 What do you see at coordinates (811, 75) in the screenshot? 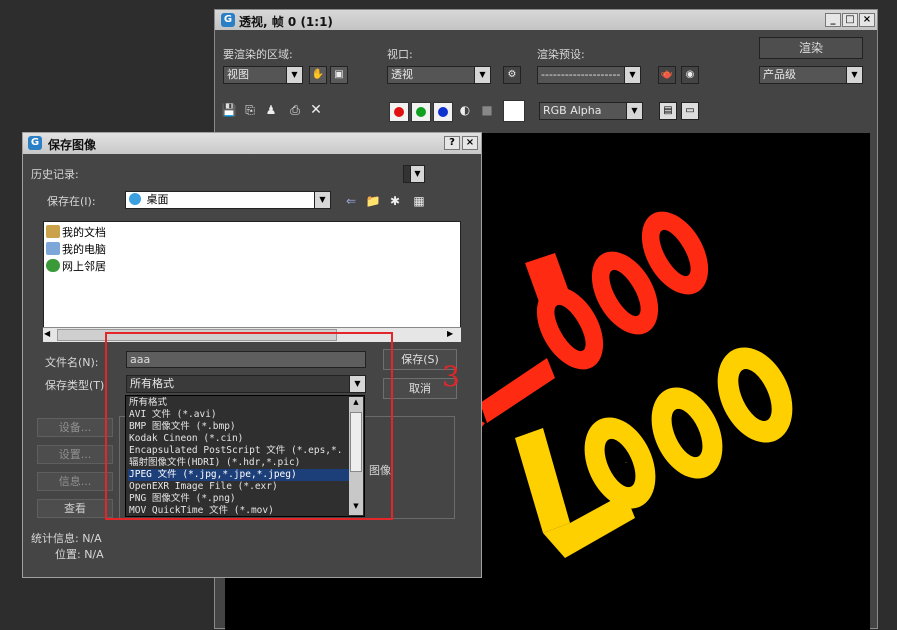
I see `render-quality-select: 产品级 ▼` at bounding box center [811, 75].